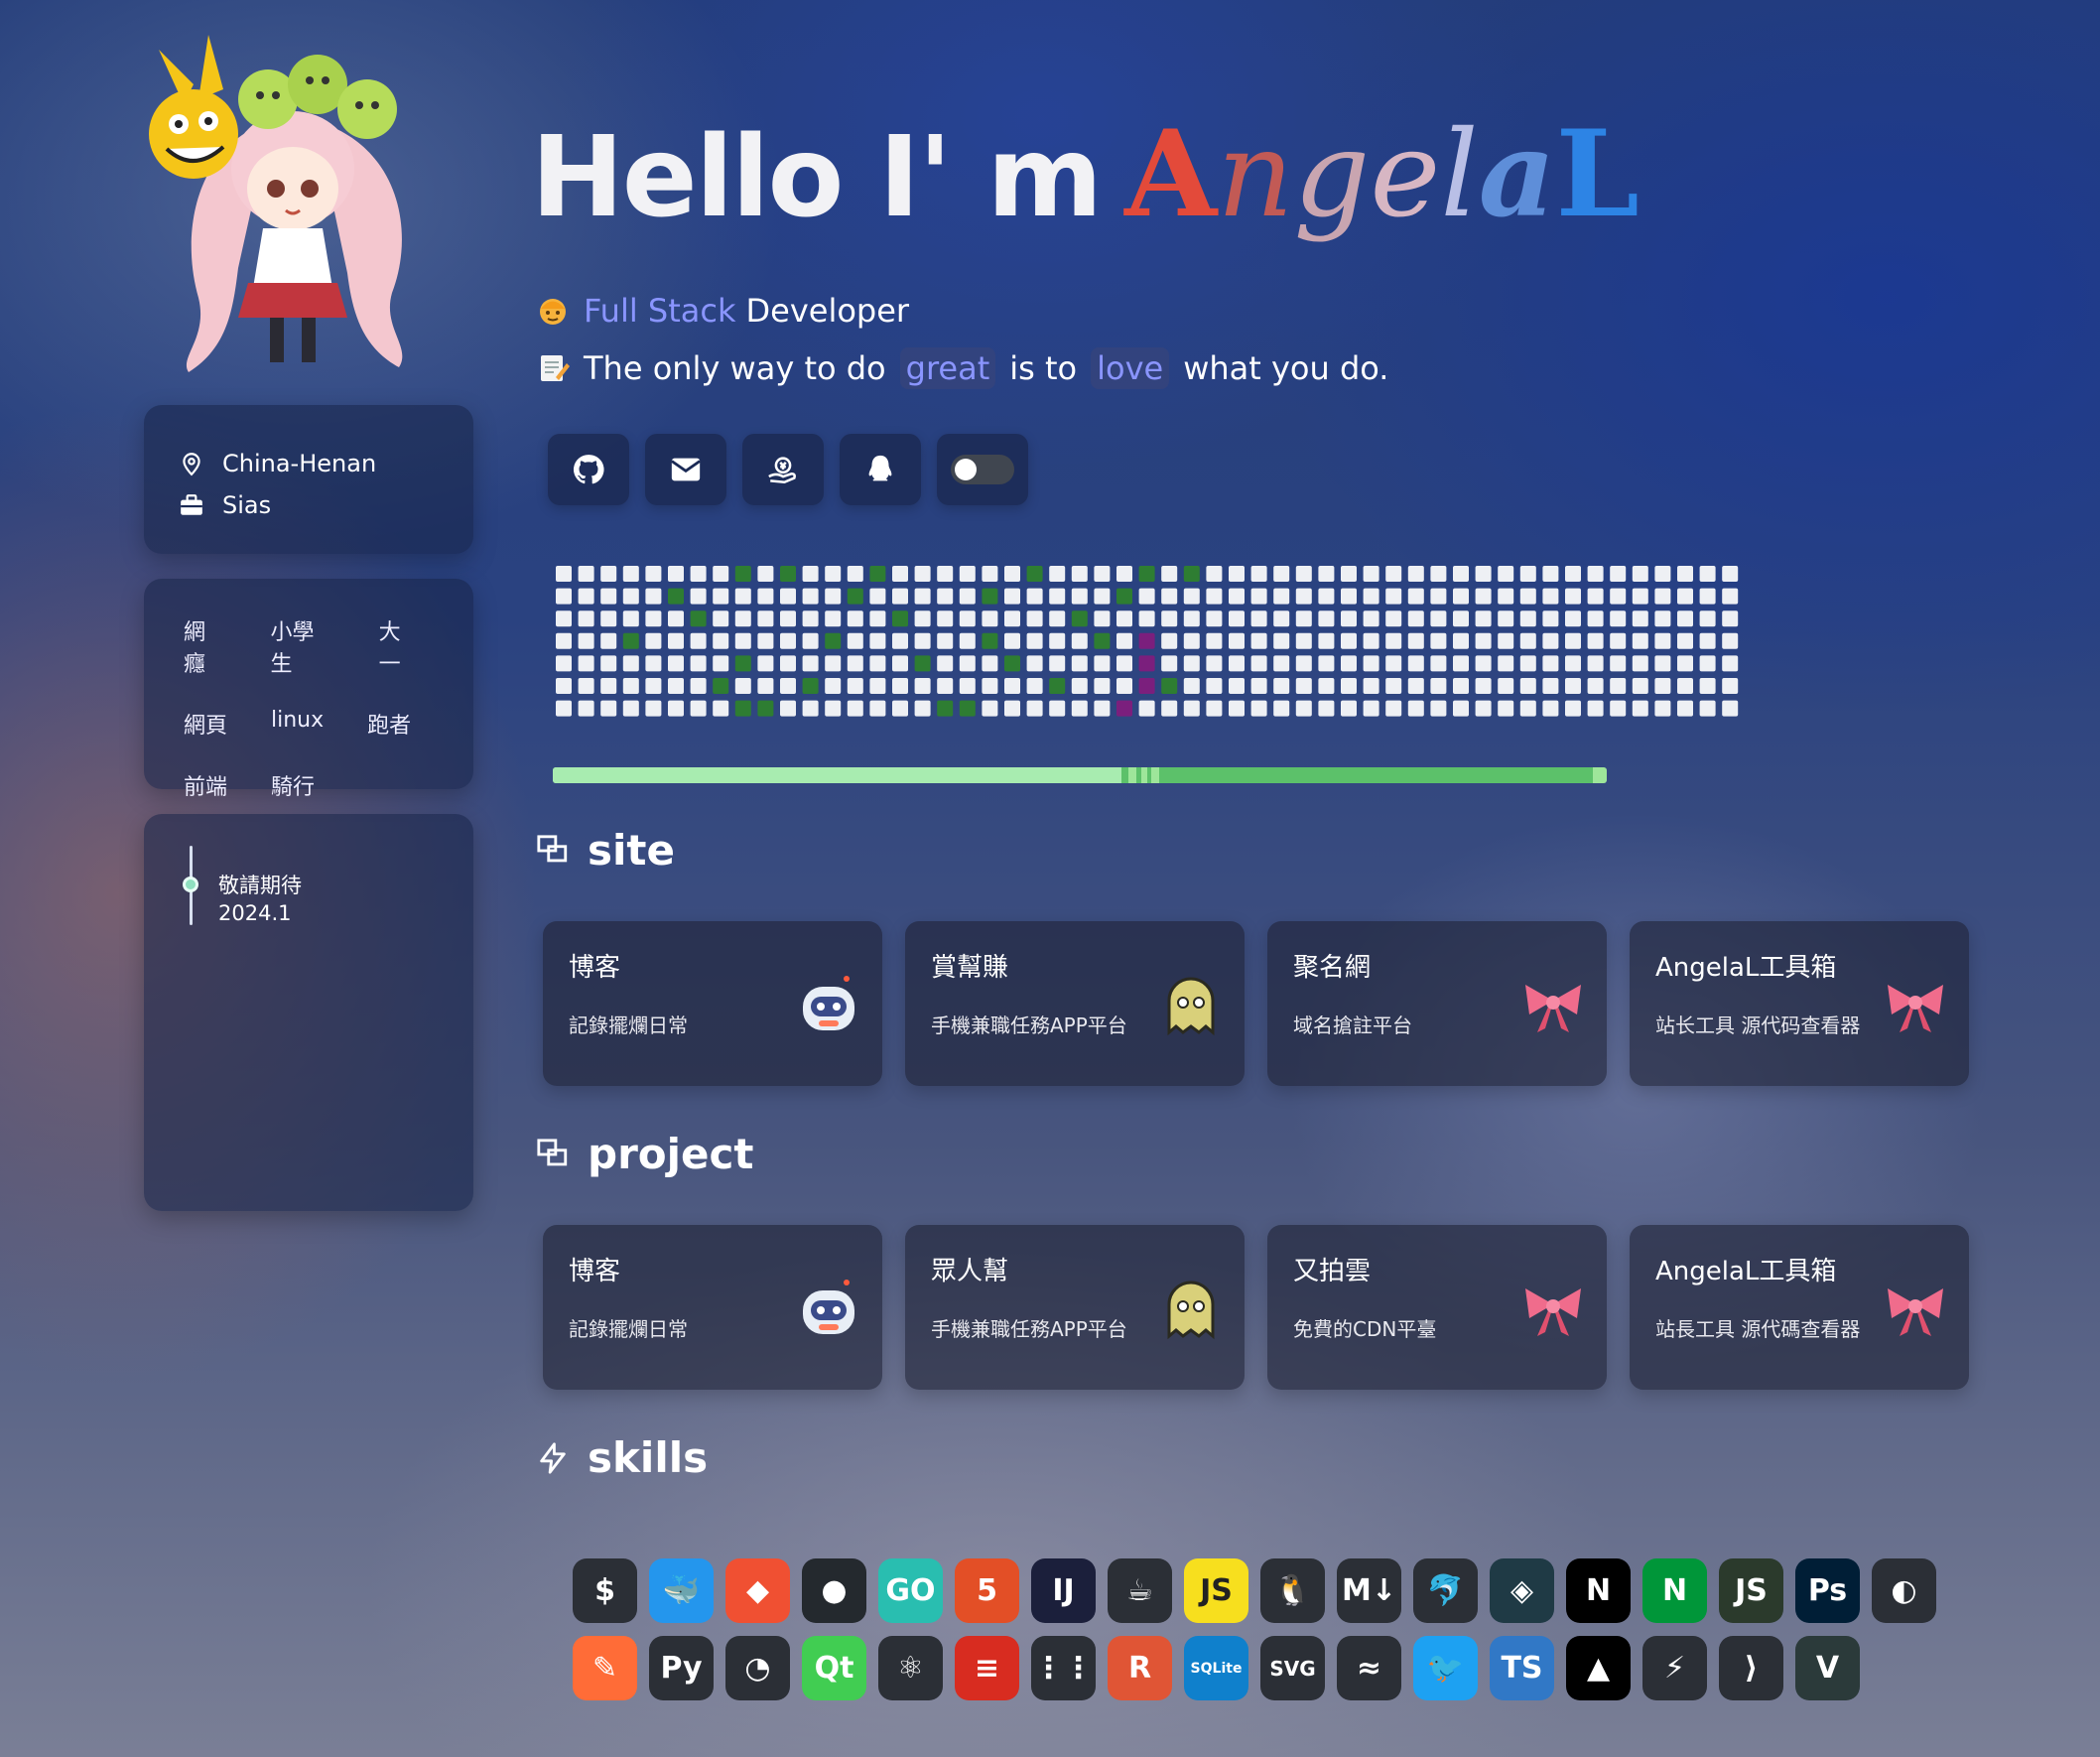 The image size is (2100, 1757). I want to click on section-title-site: site, so click(605, 850).